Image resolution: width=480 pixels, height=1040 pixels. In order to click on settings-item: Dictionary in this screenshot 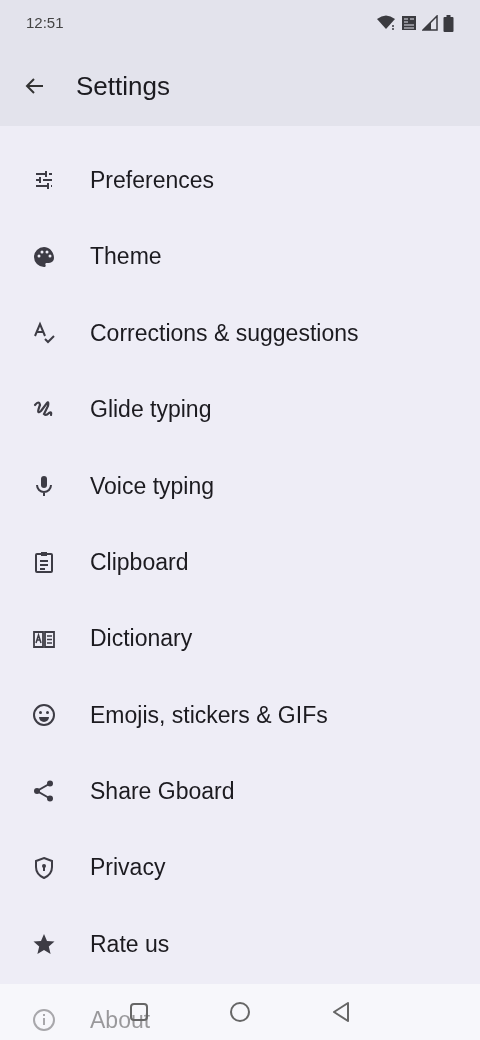, I will do `click(141, 638)`.